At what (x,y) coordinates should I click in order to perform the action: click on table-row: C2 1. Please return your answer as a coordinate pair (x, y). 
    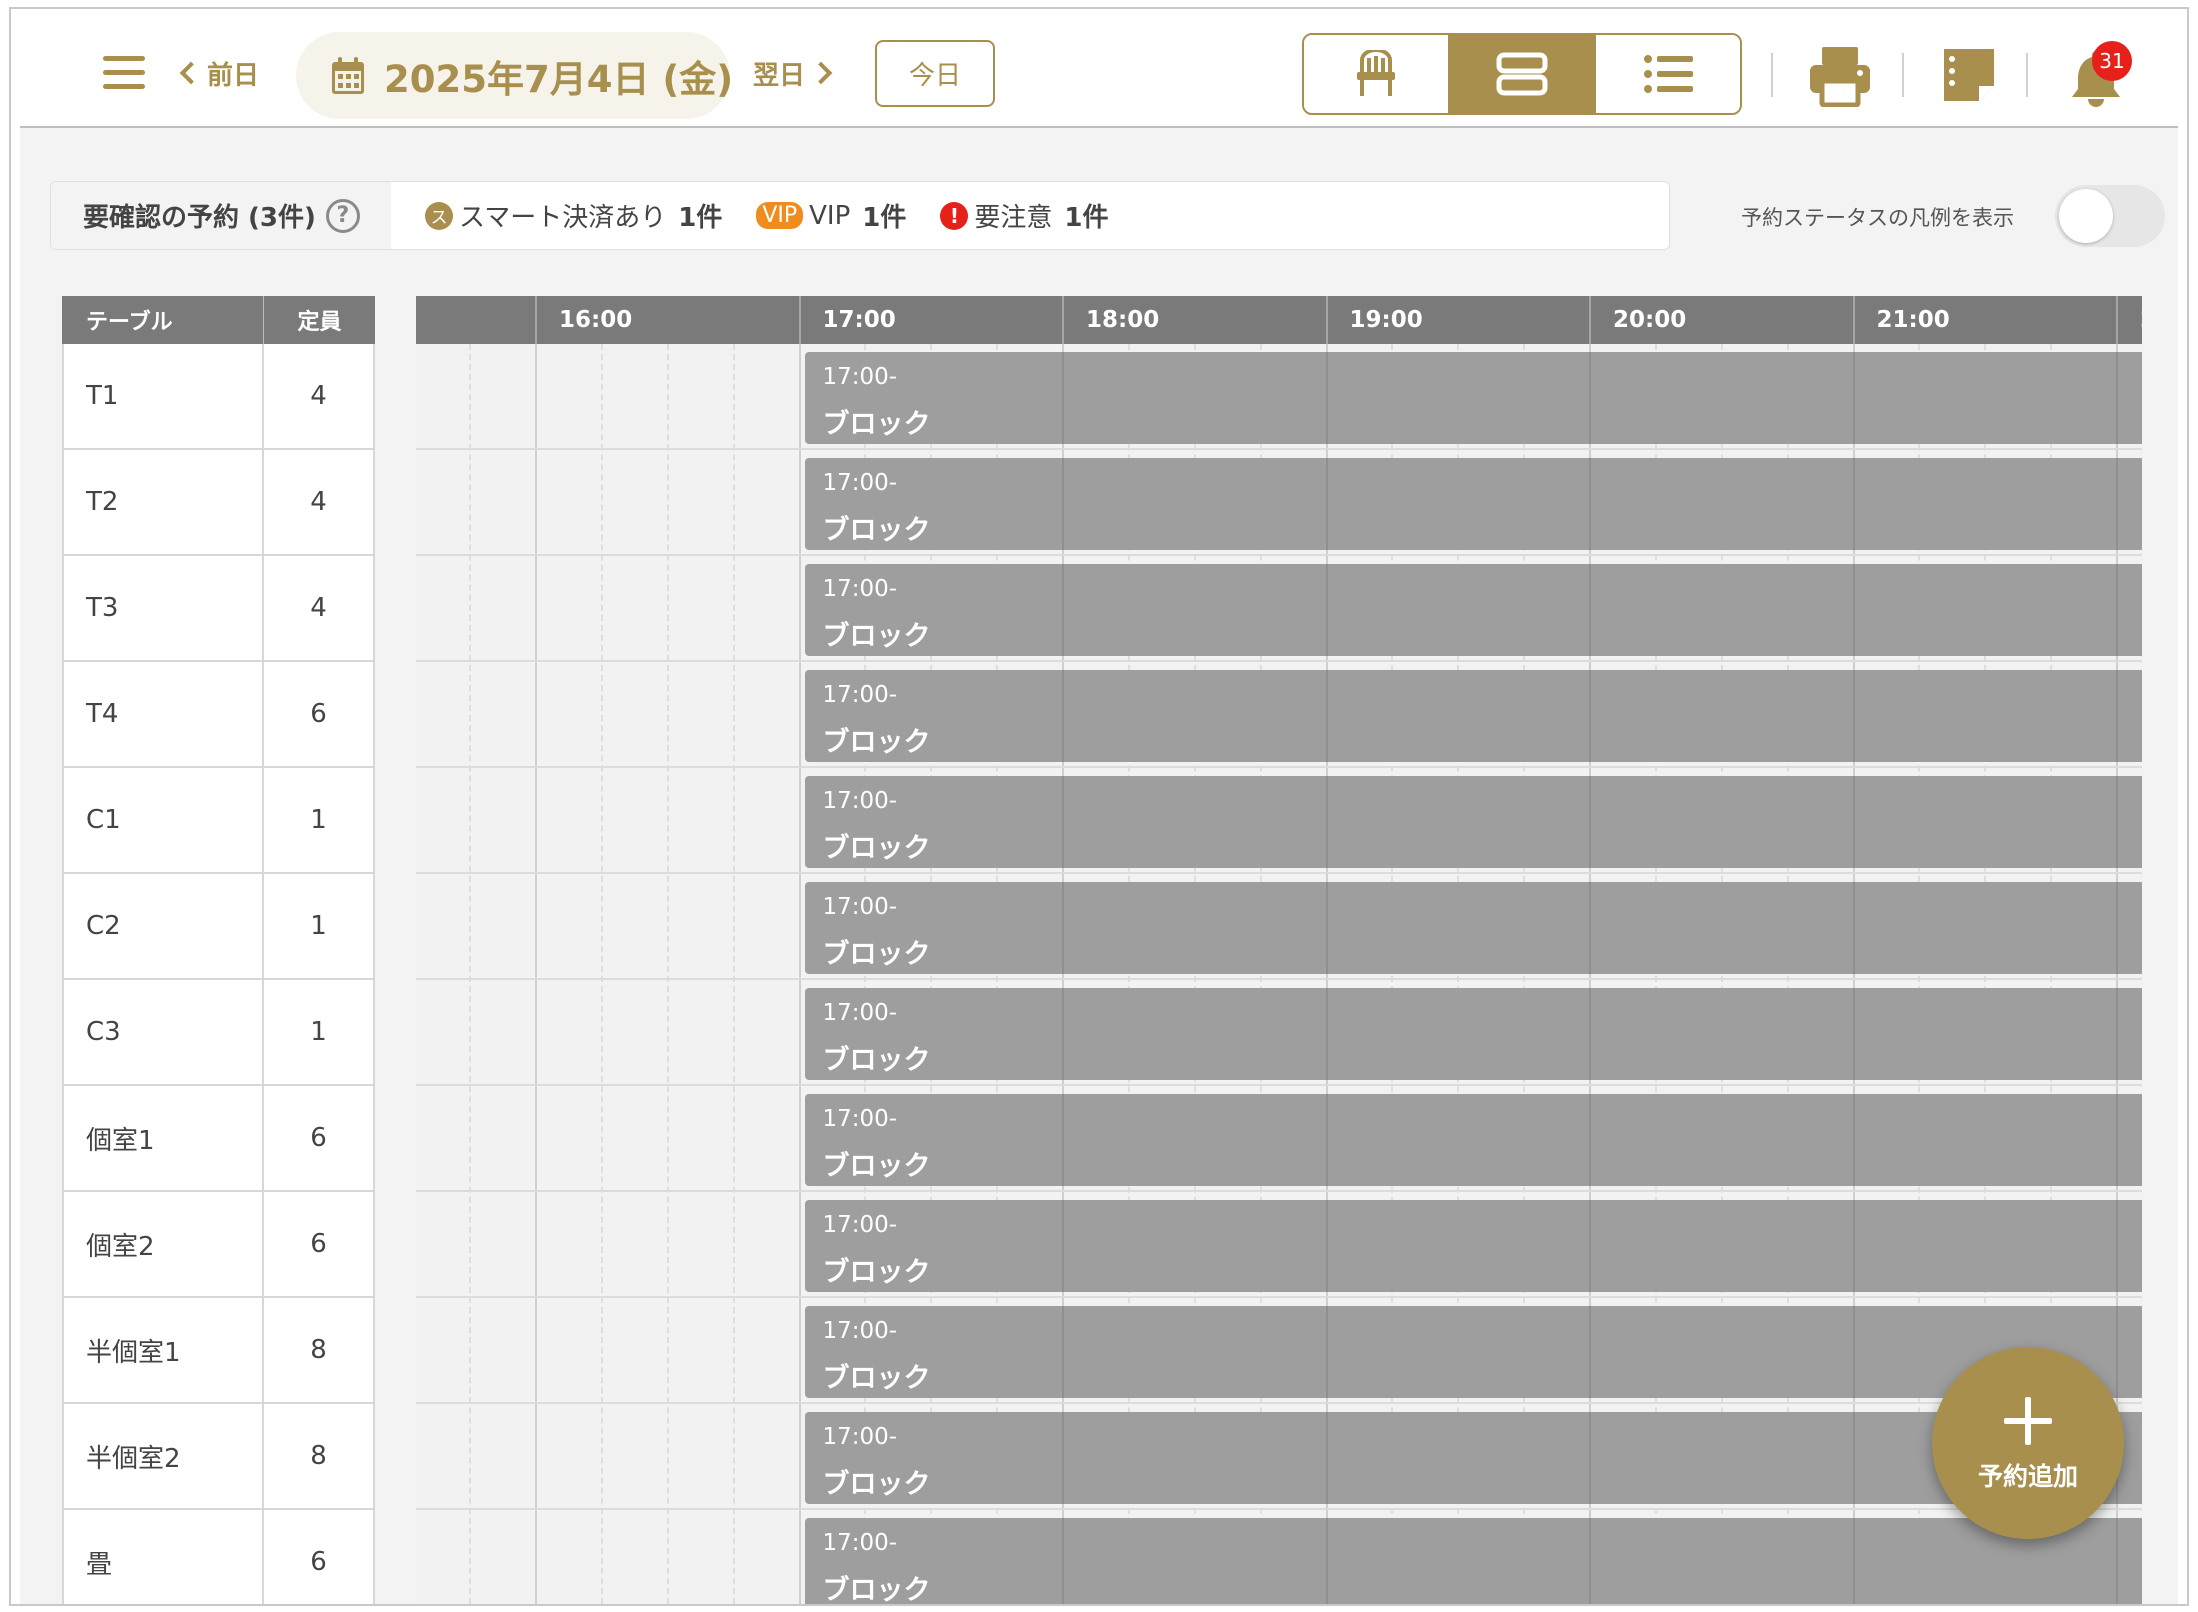
    Looking at the image, I should click on (218, 927).